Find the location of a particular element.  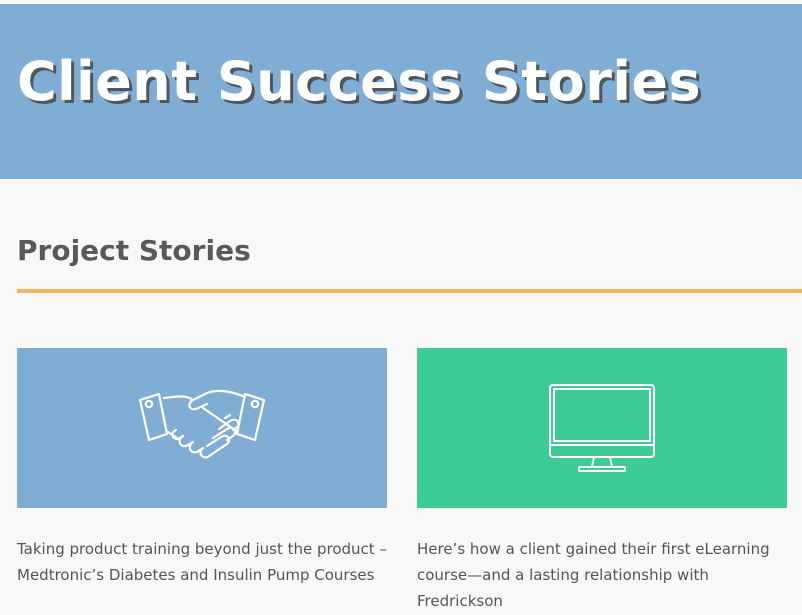

page-title: Client Success Stories is located at coordinates (359, 81).